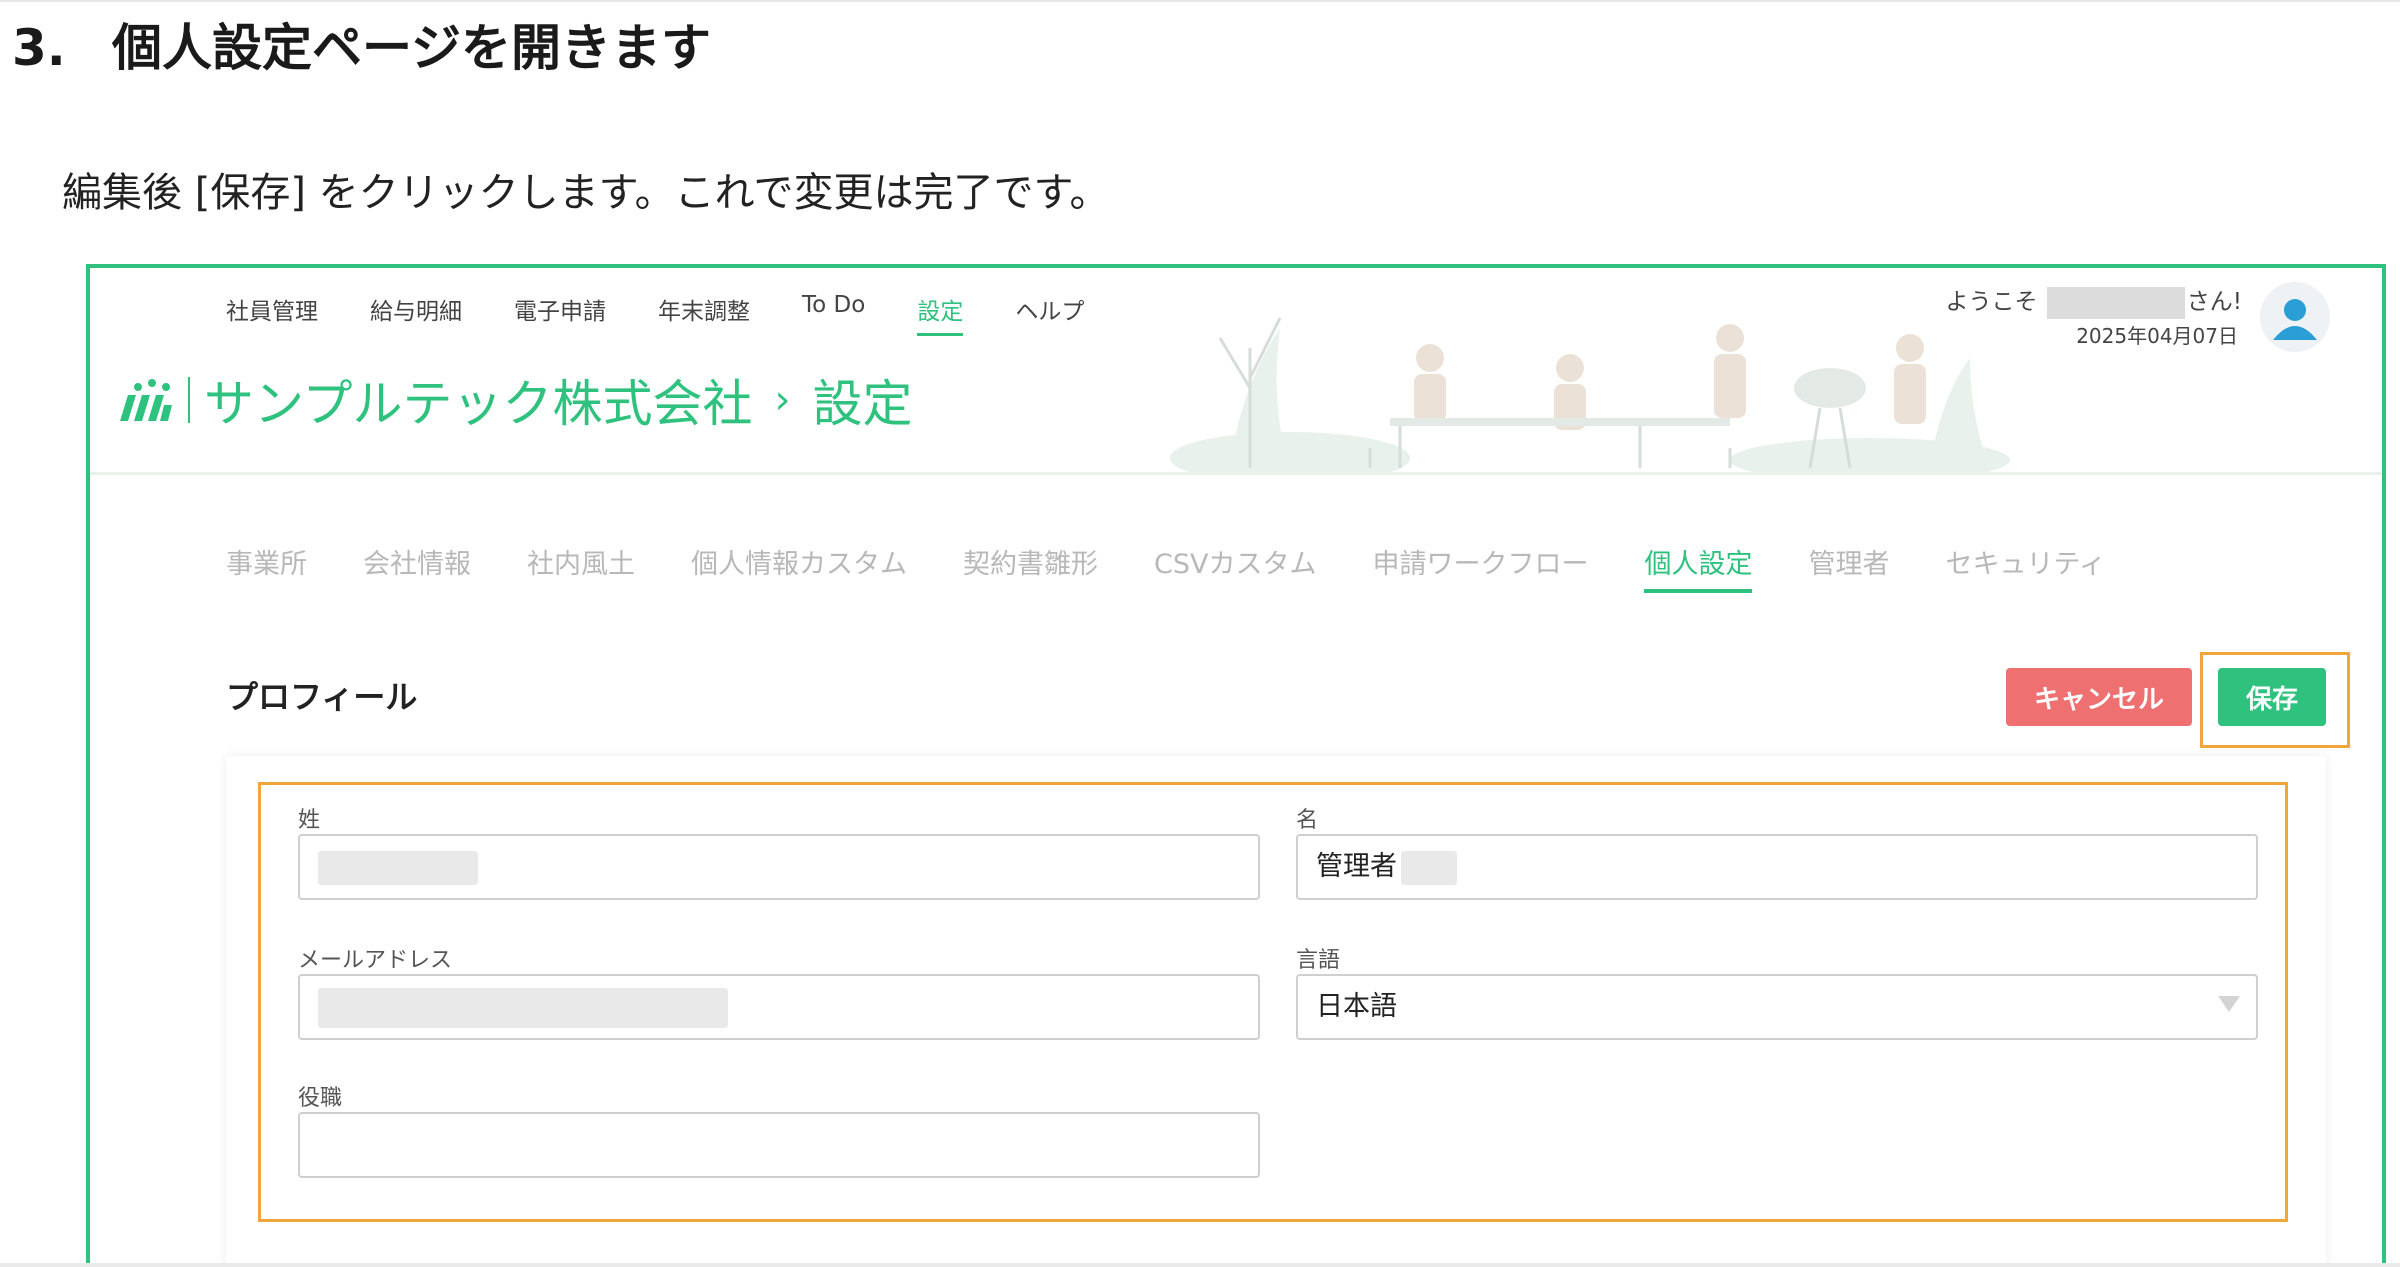 The width and height of the screenshot is (2400, 1267). Describe the element at coordinates (1777, 1007) in the screenshot. I see `language-select: 日本語` at that location.